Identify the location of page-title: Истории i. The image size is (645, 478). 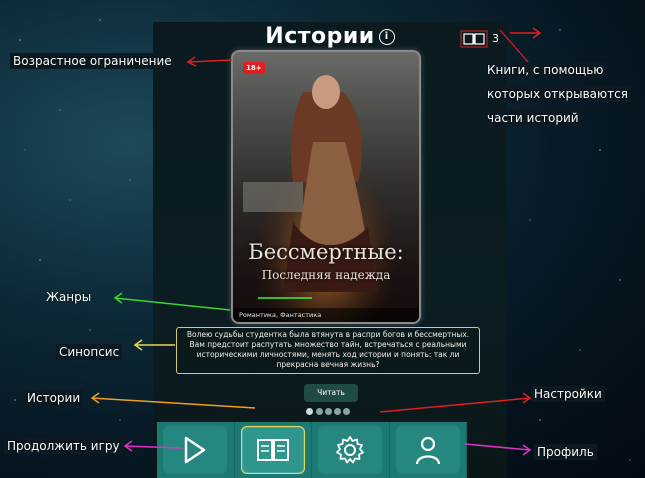
(330, 36).